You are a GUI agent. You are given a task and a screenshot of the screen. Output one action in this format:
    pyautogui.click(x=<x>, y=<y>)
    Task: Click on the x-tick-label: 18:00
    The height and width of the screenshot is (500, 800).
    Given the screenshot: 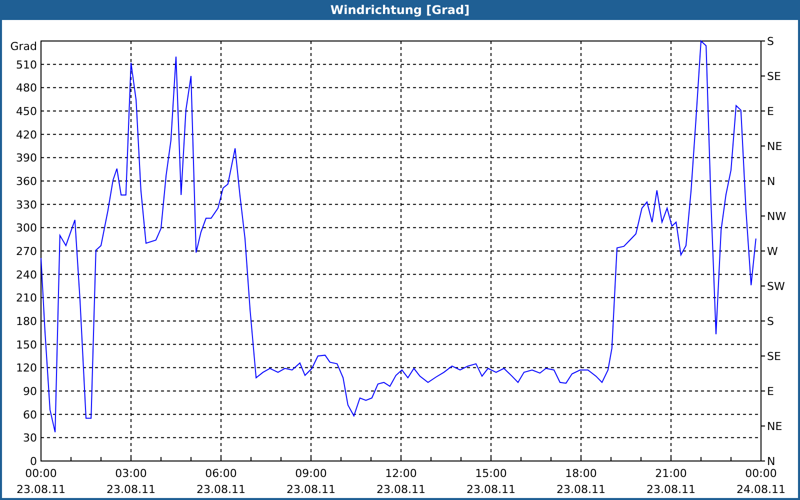 What is the action you would take?
    pyautogui.click(x=581, y=473)
    